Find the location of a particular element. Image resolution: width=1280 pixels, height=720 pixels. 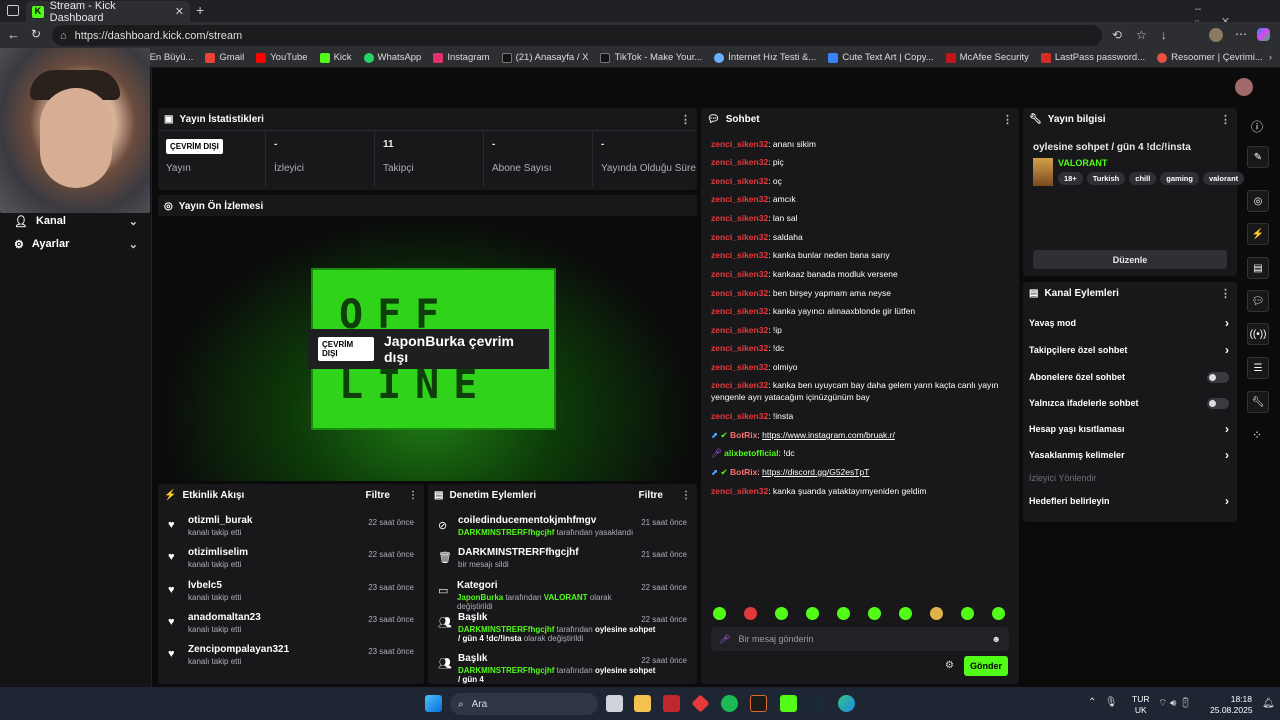

broadcast-icon: ((•)) is located at coordinates (1258, 334).